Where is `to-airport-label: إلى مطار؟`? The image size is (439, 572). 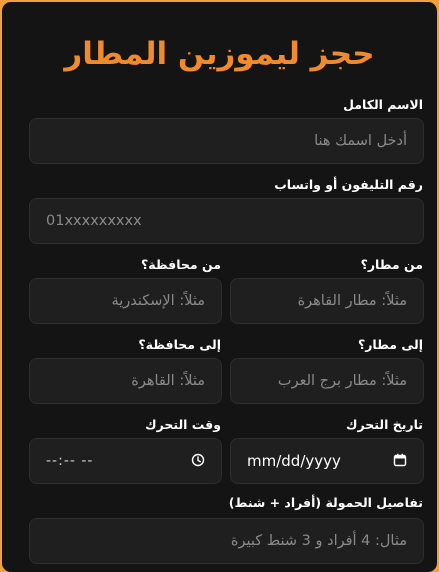 to-airport-label: إلى مطار؟ is located at coordinates (390, 344).